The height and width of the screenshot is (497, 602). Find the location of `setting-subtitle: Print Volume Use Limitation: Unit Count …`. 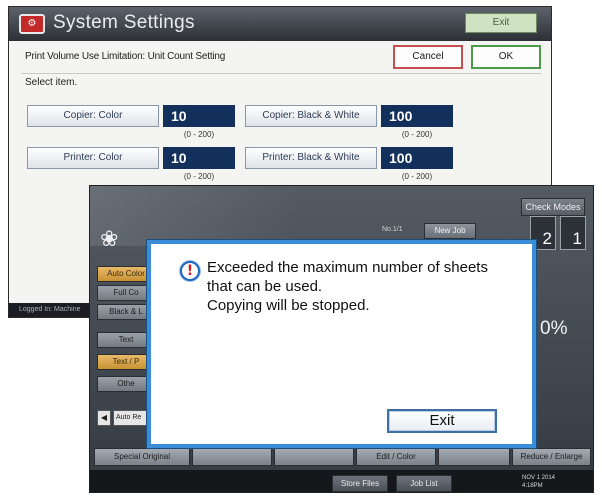

setting-subtitle: Print Volume Use Limitation: Unit Count … is located at coordinates (125, 56).